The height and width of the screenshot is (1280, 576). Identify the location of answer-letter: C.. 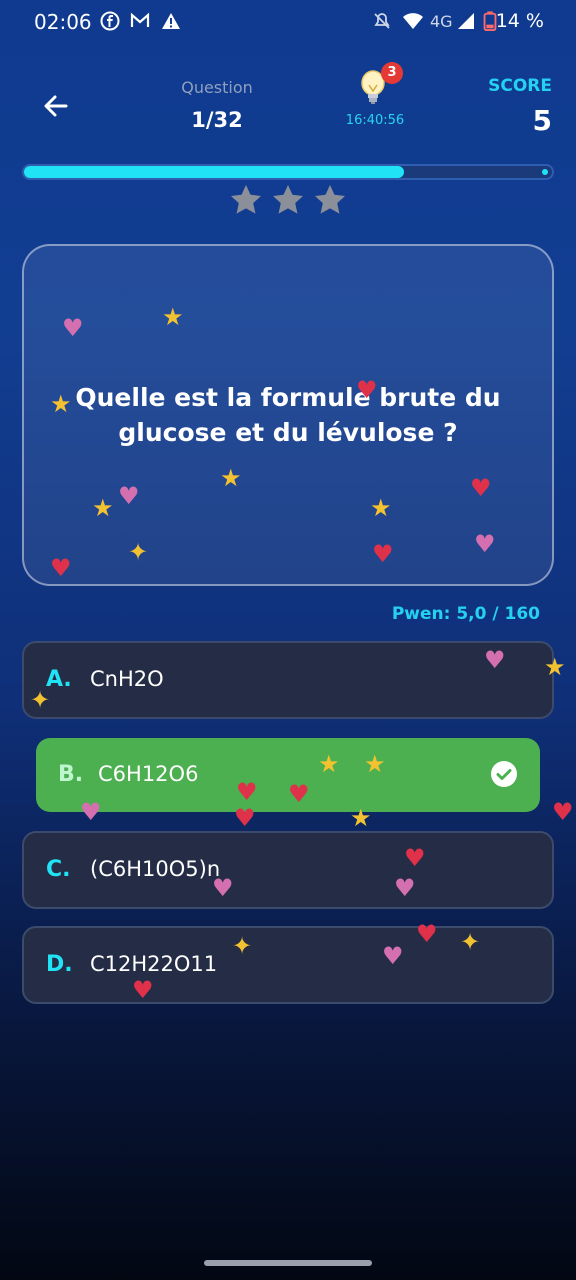
(58, 869).